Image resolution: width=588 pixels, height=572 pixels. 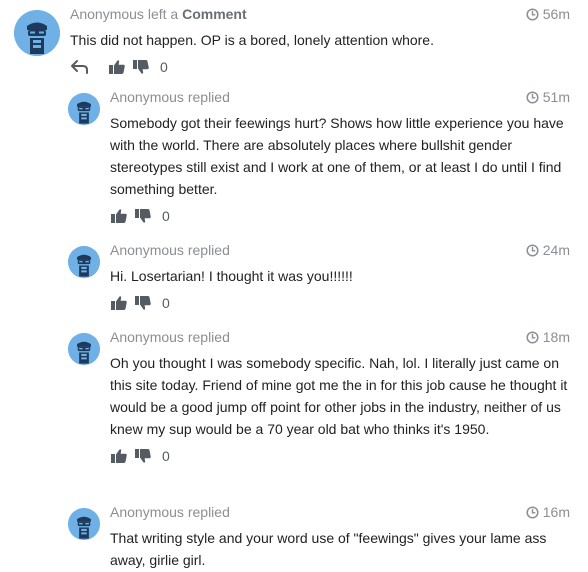 I want to click on comment-meta: Anonymous replied 51m, so click(x=340, y=100).